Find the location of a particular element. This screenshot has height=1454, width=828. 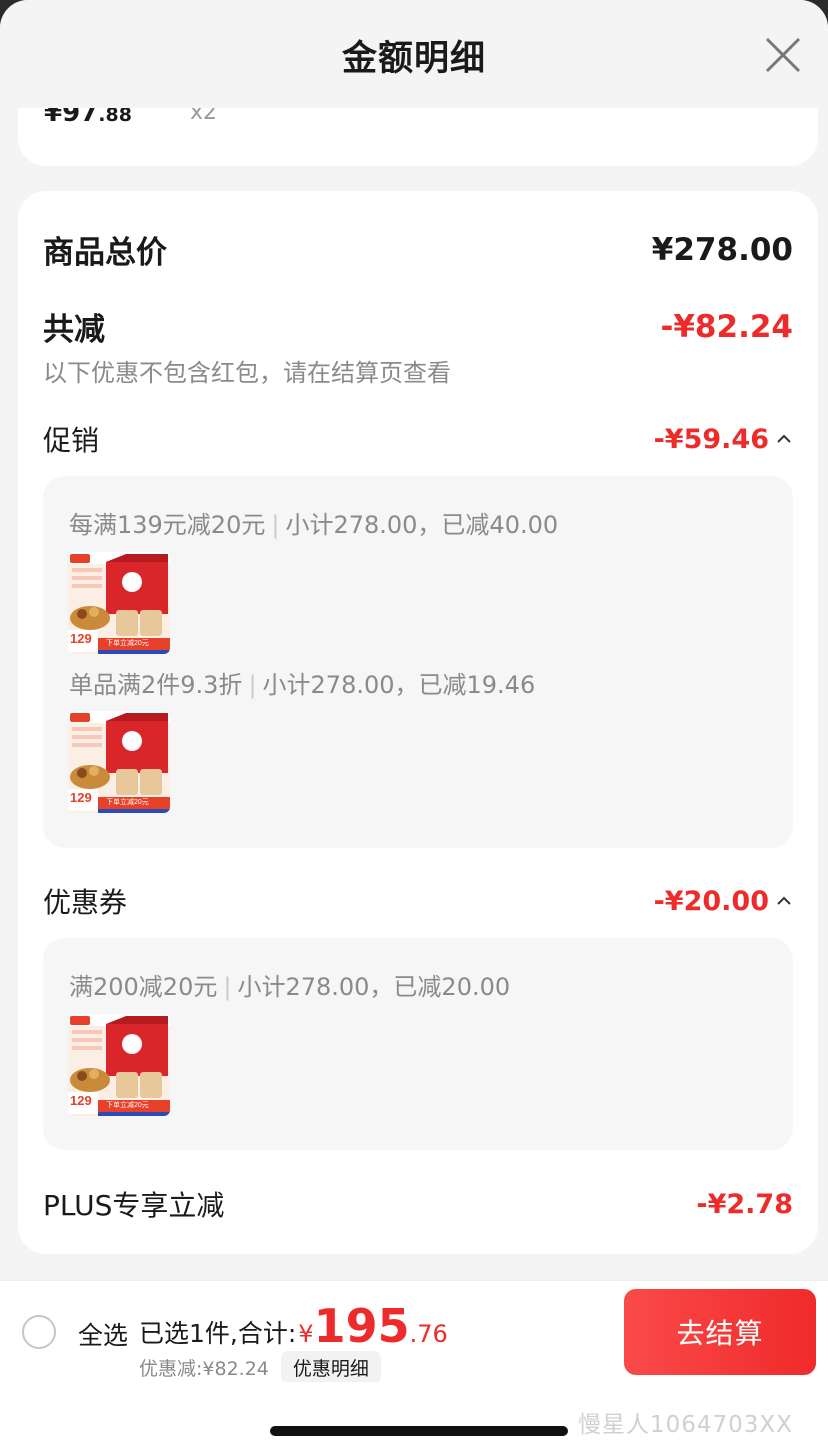

discount-detail-button: 优惠明细 is located at coordinates (330, 1367).